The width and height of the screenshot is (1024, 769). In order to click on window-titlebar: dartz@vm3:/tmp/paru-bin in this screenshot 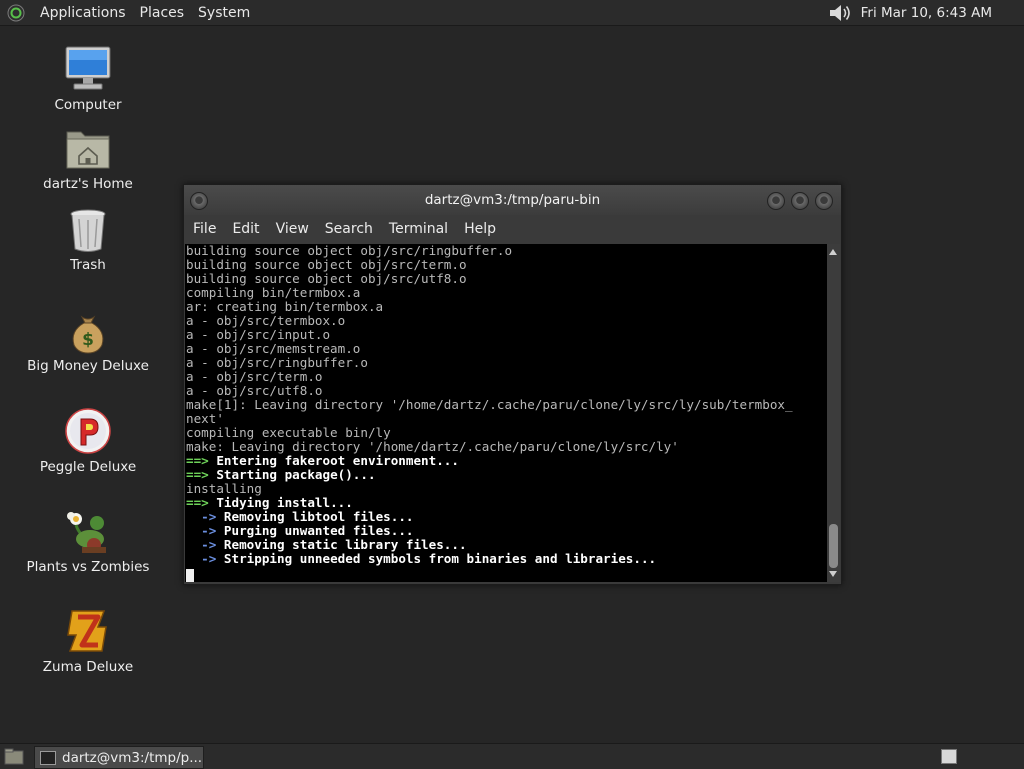, I will do `click(512, 200)`.